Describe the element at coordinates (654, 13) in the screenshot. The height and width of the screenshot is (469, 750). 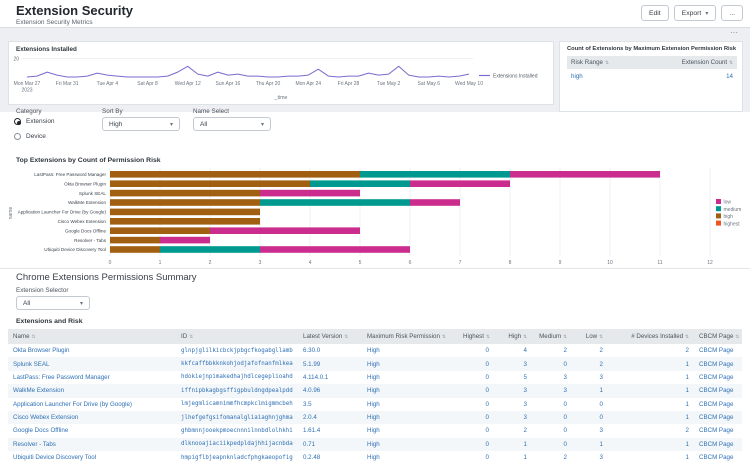
I see `edit-button: Edit` at that location.